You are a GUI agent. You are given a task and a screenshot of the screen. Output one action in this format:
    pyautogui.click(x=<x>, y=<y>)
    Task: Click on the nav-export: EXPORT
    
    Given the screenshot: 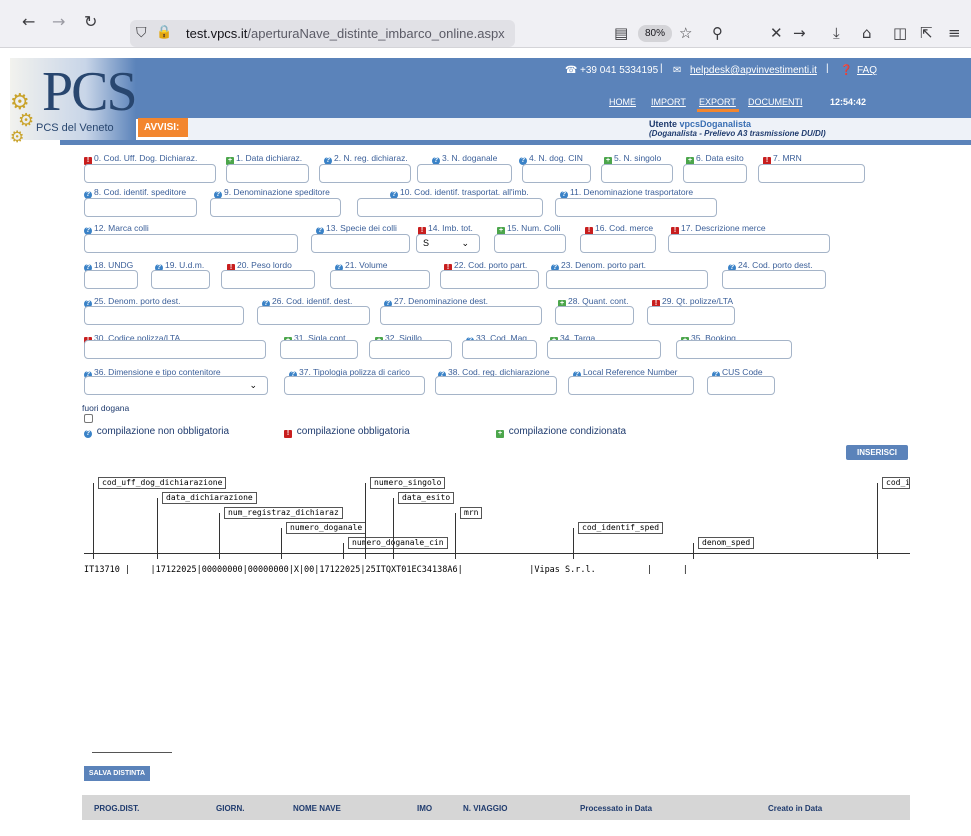 What is the action you would take?
    pyautogui.click(x=717, y=102)
    